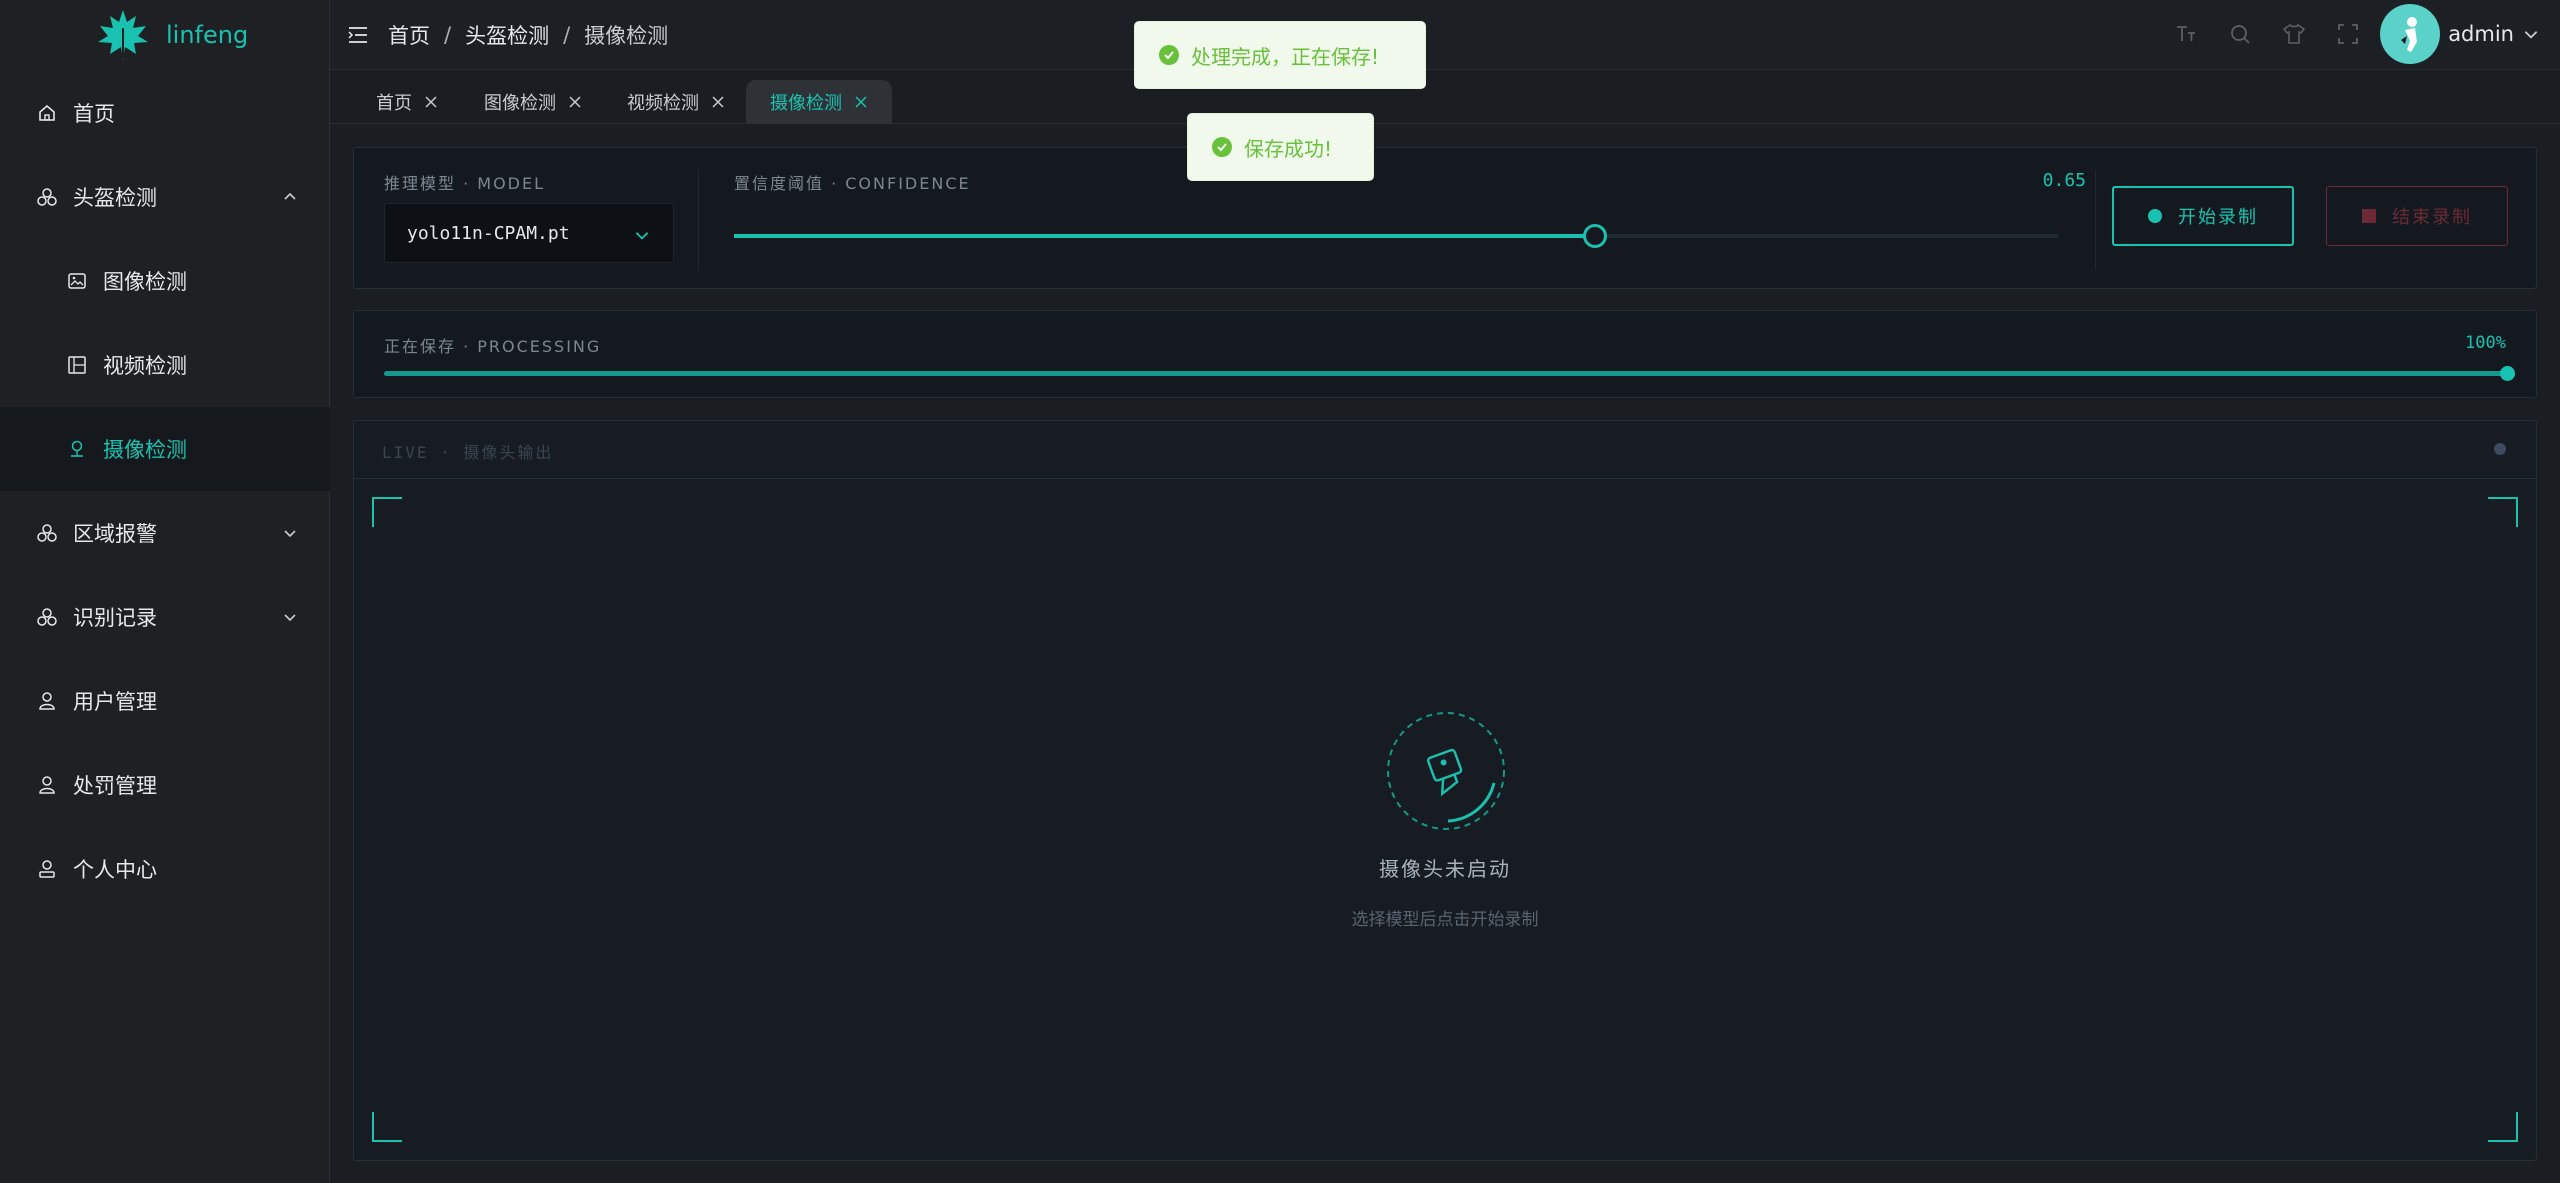 The image size is (2560, 1183). What do you see at coordinates (2485, 343) in the screenshot?
I see `processing-percent: 100%` at bounding box center [2485, 343].